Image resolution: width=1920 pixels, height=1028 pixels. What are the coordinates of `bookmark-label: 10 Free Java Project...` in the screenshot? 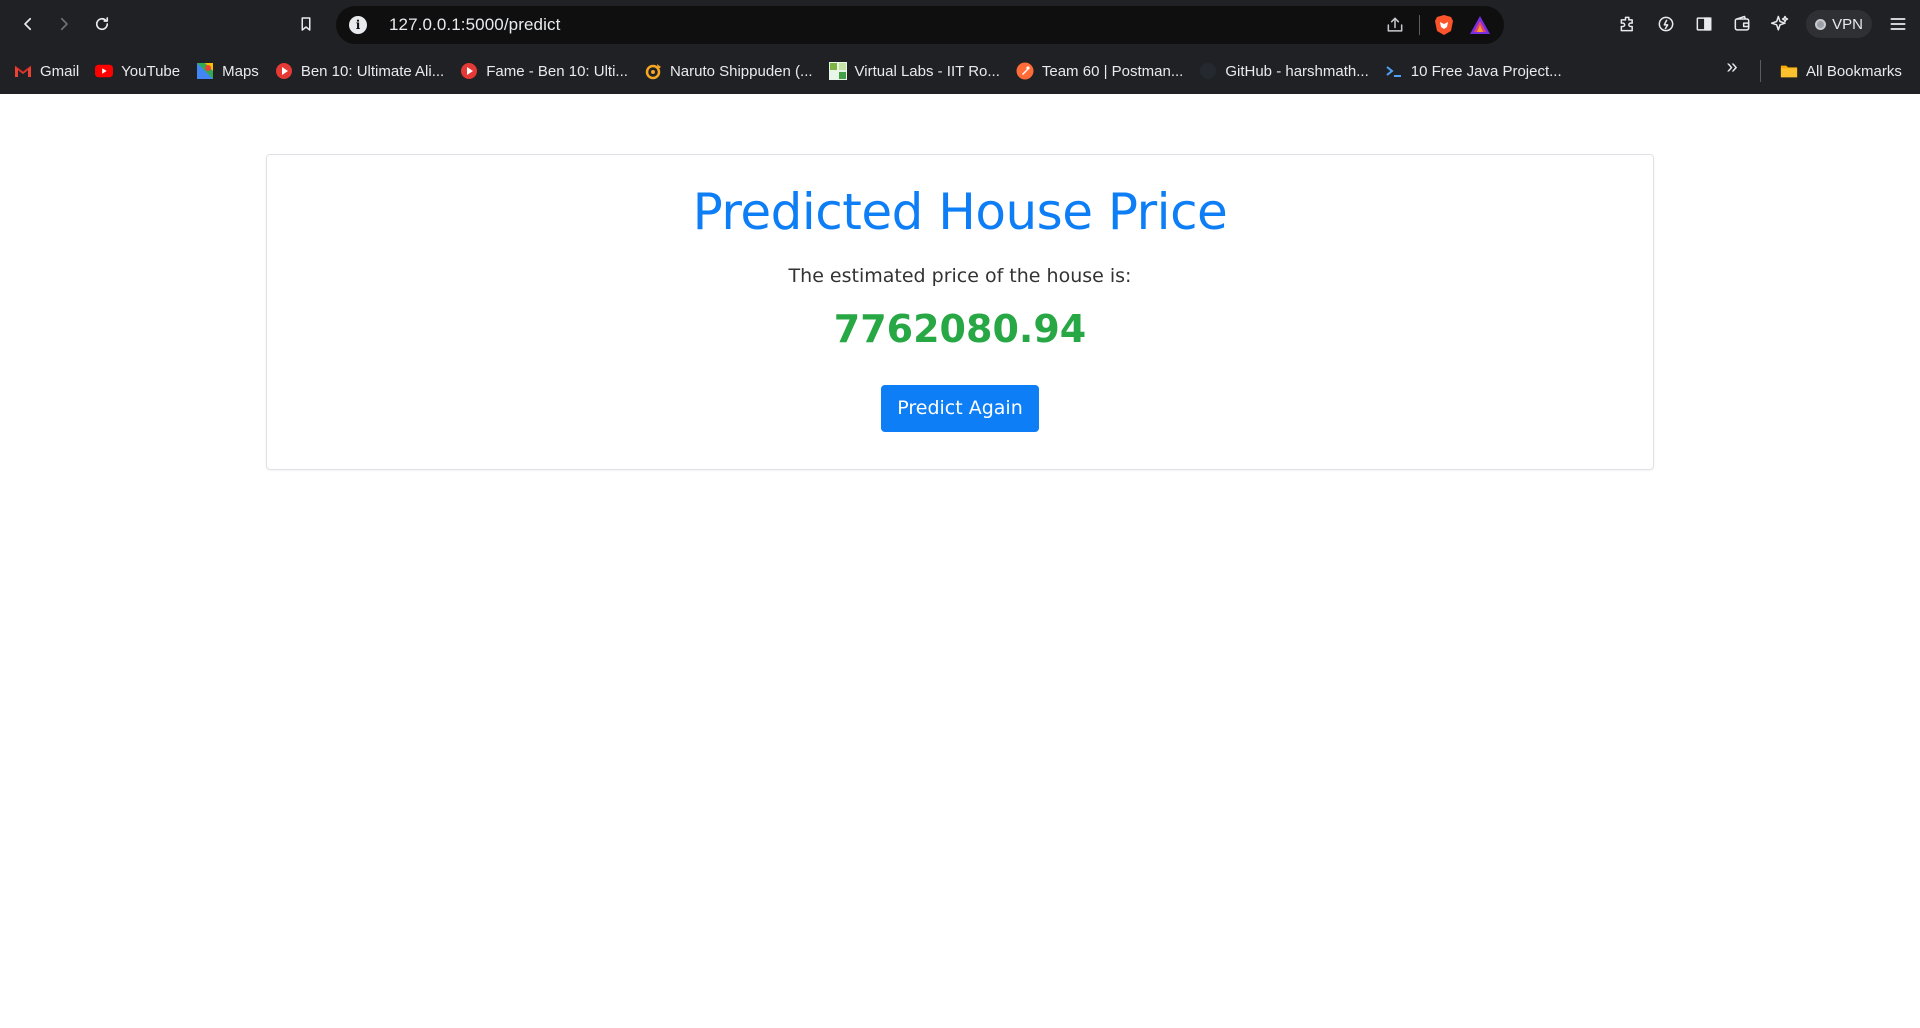 It's located at (1486, 71).